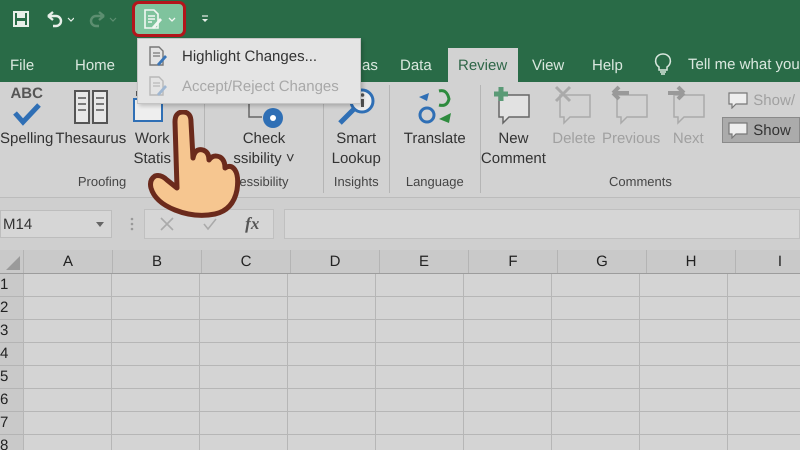 The width and height of the screenshot is (800, 450). What do you see at coordinates (356, 182) in the screenshot?
I see `group-label: Insights` at bounding box center [356, 182].